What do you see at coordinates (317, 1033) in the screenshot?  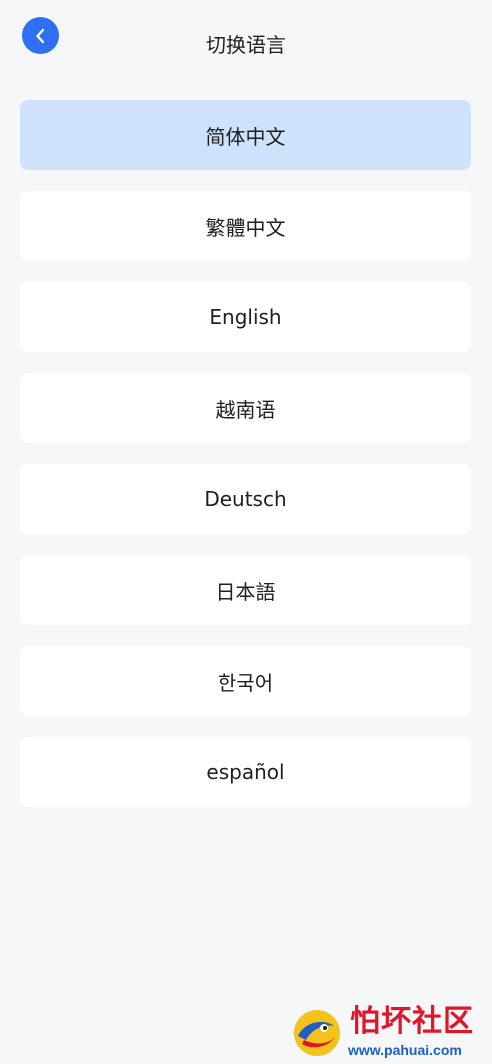 I see `watermark-logo-icon` at bounding box center [317, 1033].